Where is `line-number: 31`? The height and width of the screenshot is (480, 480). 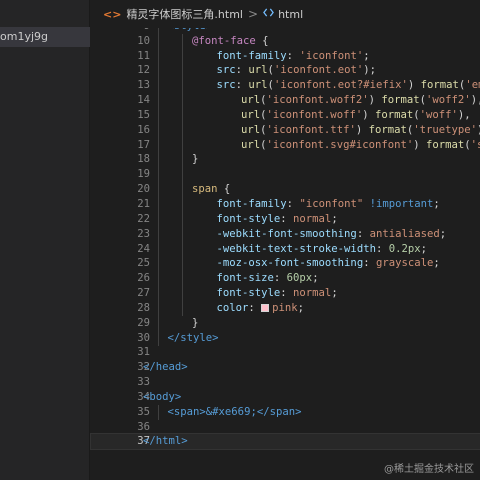
line-number: 31 is located at coordinates (143, 352).